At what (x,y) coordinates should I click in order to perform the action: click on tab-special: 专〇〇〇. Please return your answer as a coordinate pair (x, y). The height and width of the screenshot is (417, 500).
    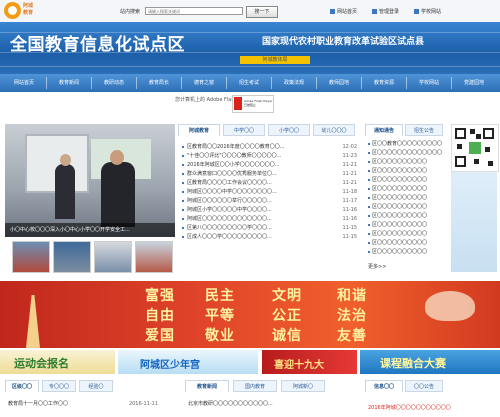
    Looking at the image, I should click on (59, 386).